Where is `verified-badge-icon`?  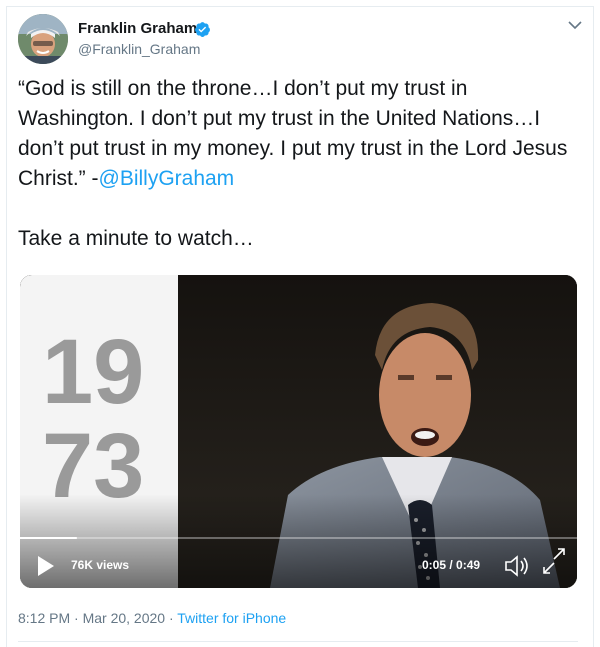
verified-badge-icon is located at coordinates (202, 29).